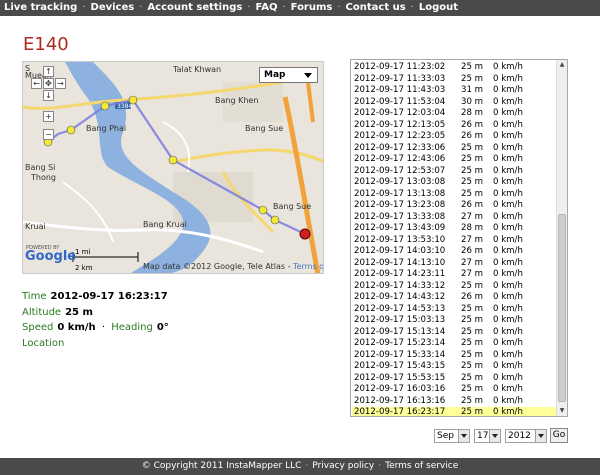 This screenshot has height=475, width=600. What do you see at coordinates (48, 134) in the screenshot?
I see `zoom-out-icon: −` at bounding box center [48, 134].